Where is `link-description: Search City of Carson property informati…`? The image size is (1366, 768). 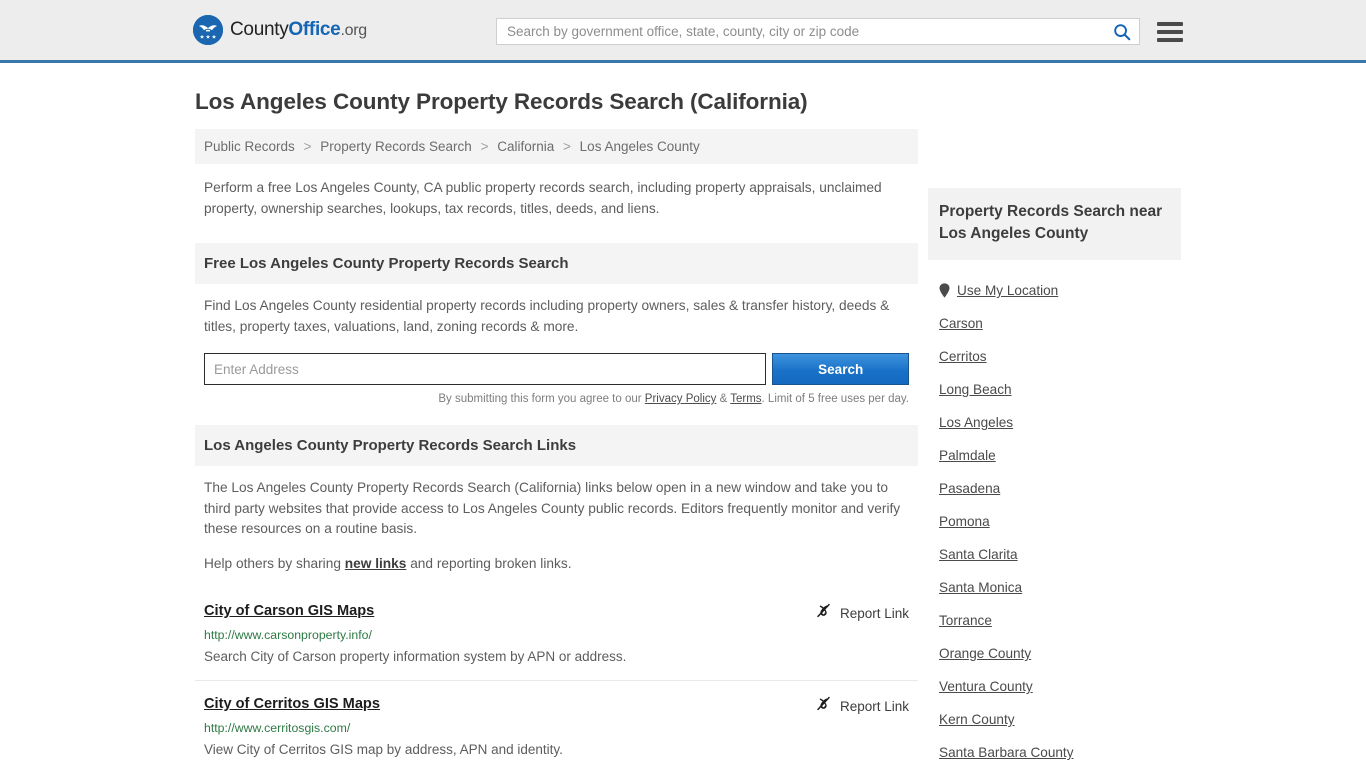
link-description: Search City of Carson property informati… is located at coordinates (415, 657).